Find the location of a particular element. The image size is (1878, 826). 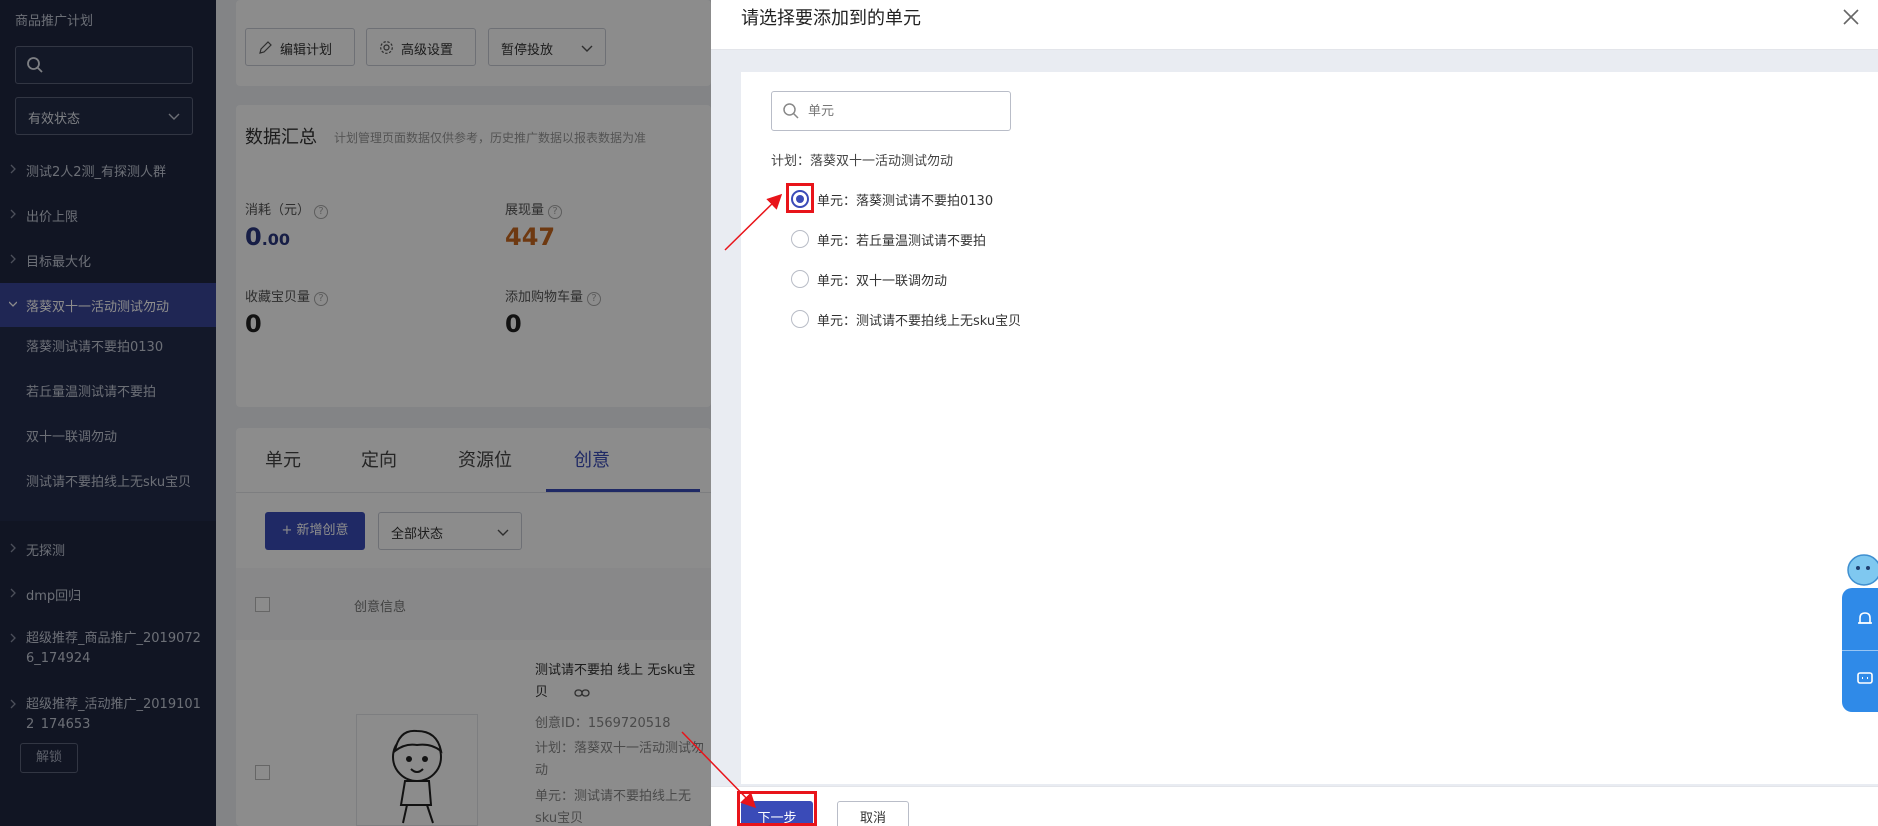

widget-divider is located at coordinates (1860, 650).